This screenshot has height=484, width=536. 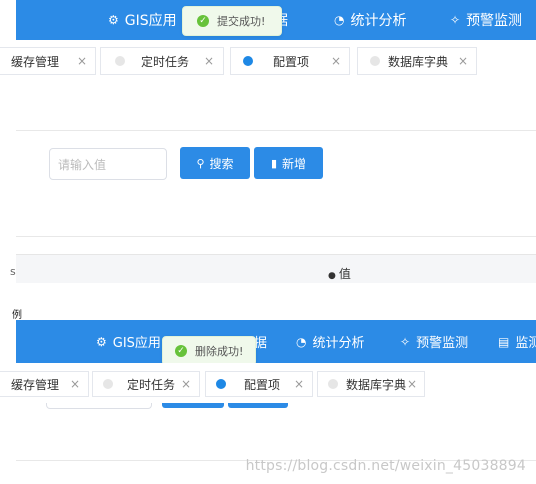 I want to click on nav-item-label: 监测, so click(x=525, y=343).